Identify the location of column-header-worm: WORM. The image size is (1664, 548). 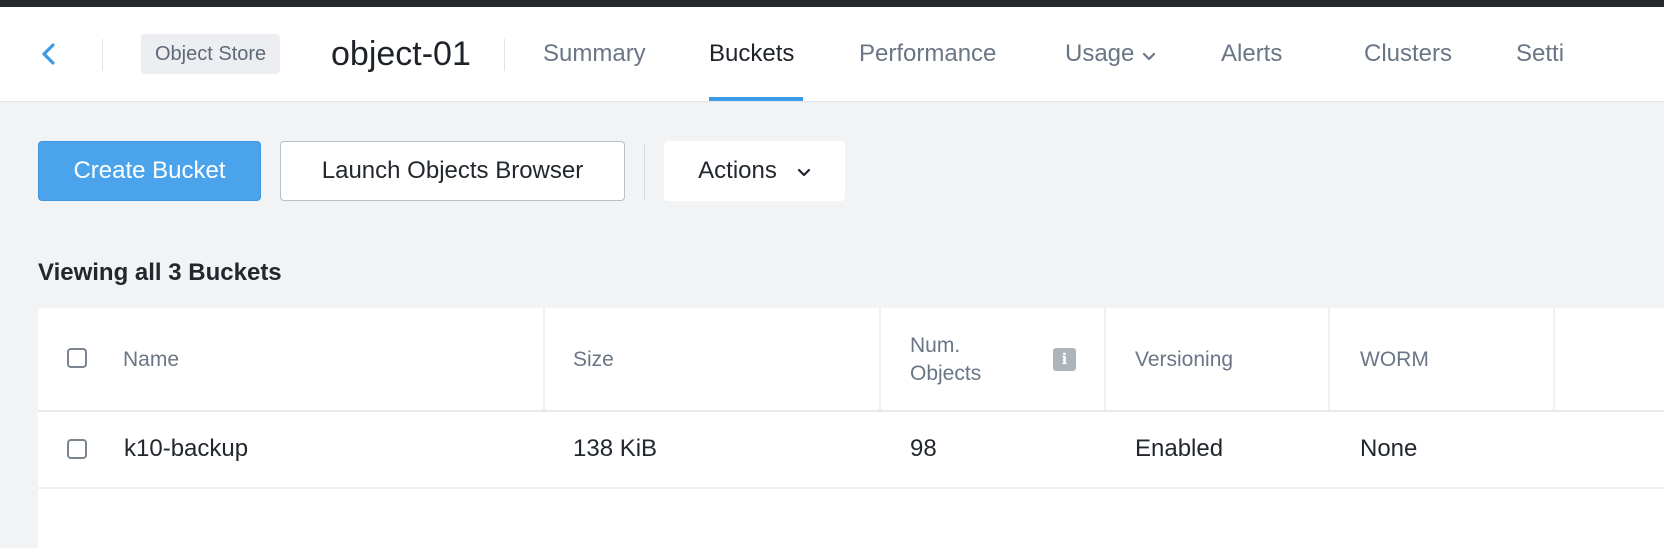
(1394, 360).